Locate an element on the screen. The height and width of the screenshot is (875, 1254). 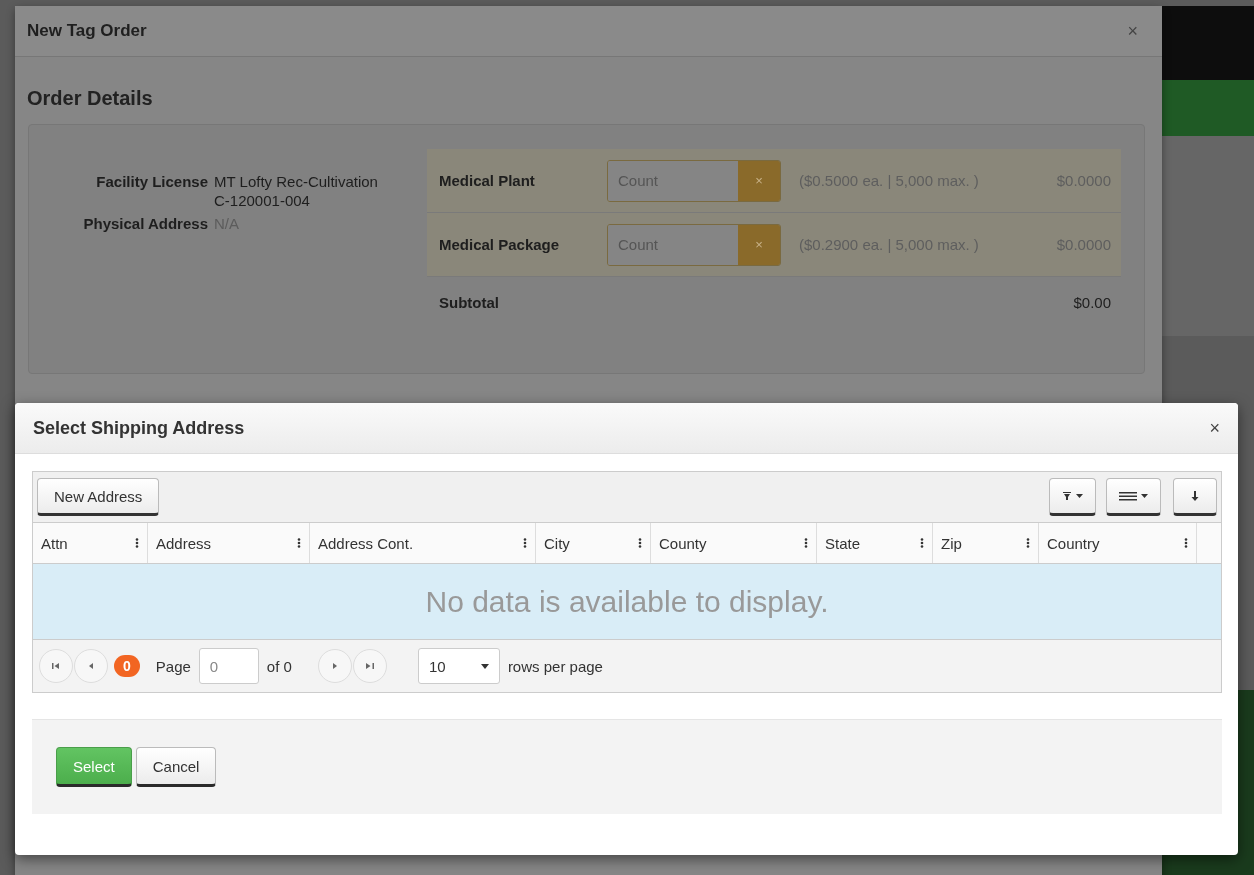
column-header: Country is located at coordinates (1118, 543).